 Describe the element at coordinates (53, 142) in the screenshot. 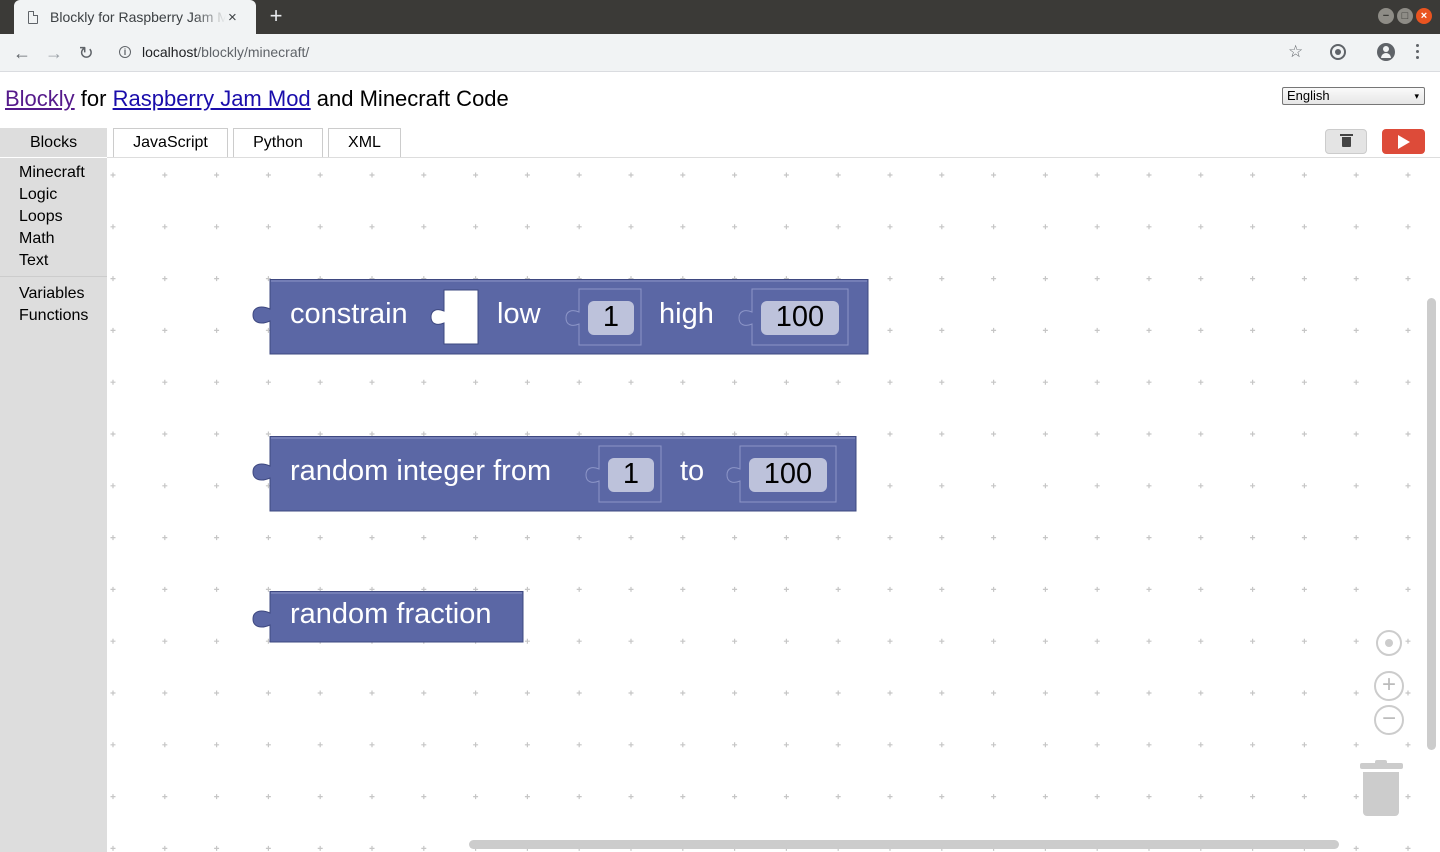

I see `tab-blocks: Blocks` at that location.